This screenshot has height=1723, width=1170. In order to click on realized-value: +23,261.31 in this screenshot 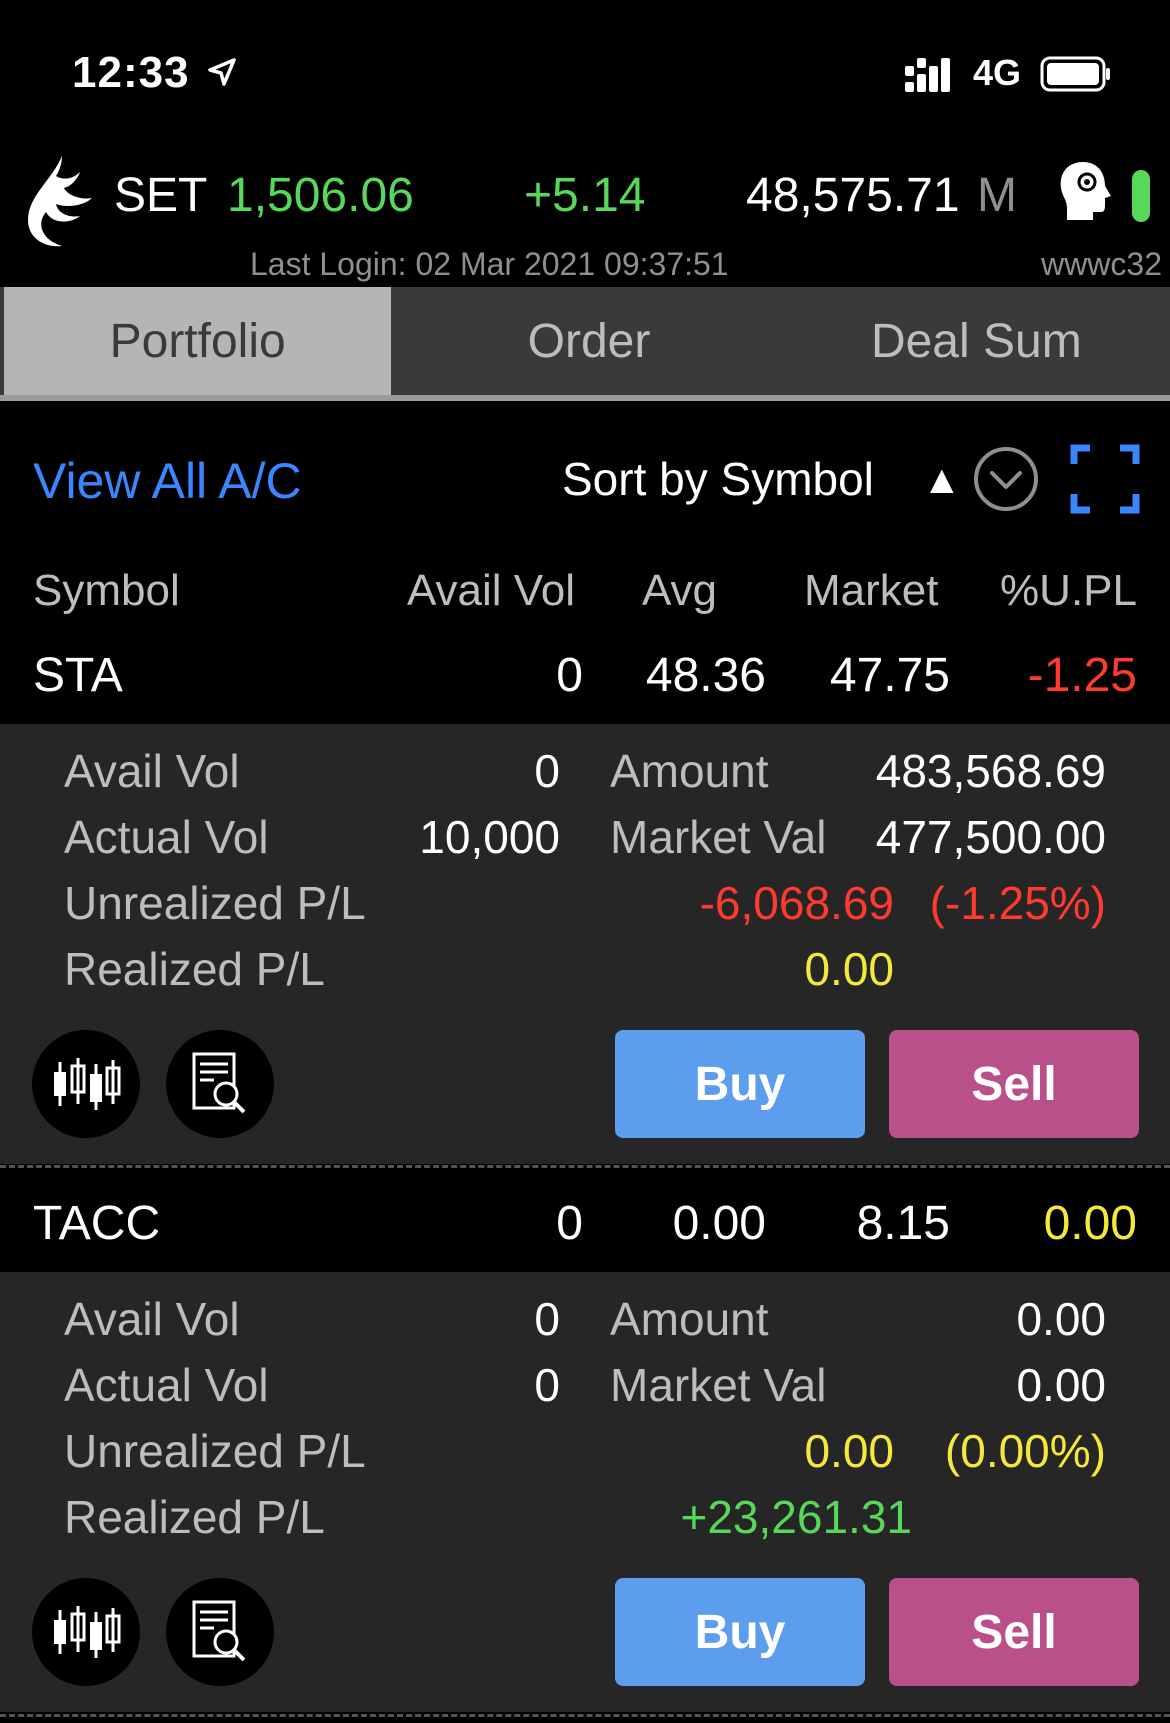, I will do `click(796, 1517)`.